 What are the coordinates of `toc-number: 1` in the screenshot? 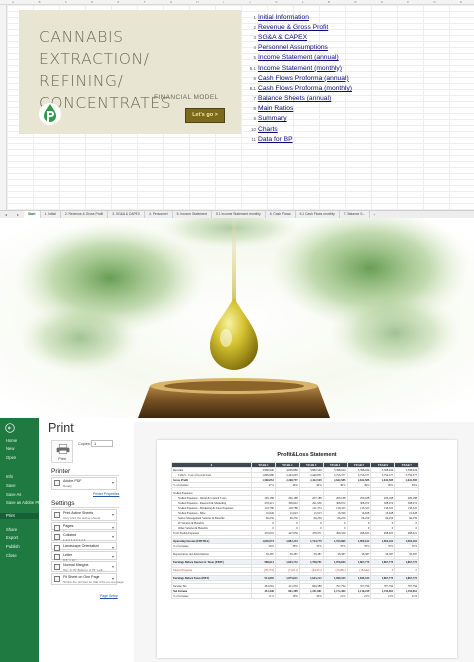 It's located at (254, 17).